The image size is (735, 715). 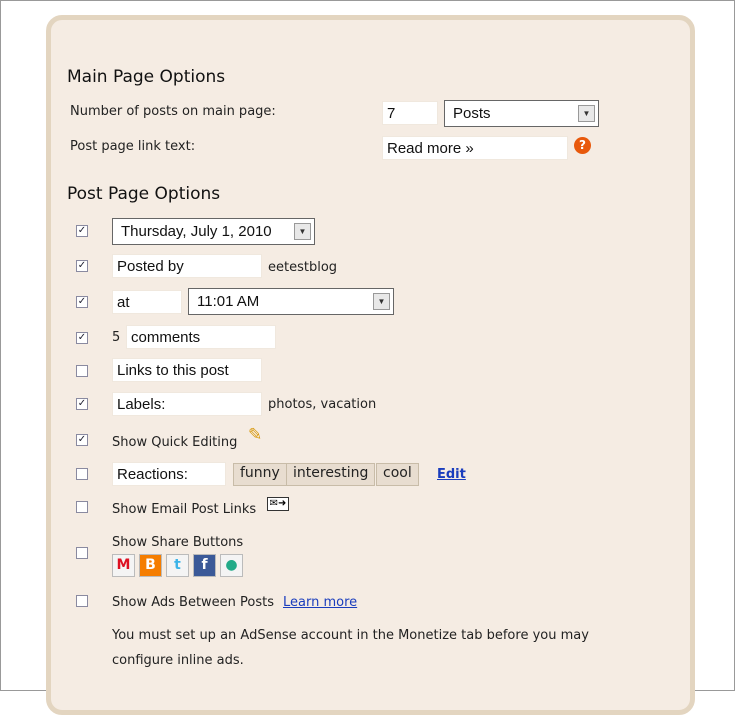 I want to click on post-page-heading: Post Page Options, so click(x=144, y=194).